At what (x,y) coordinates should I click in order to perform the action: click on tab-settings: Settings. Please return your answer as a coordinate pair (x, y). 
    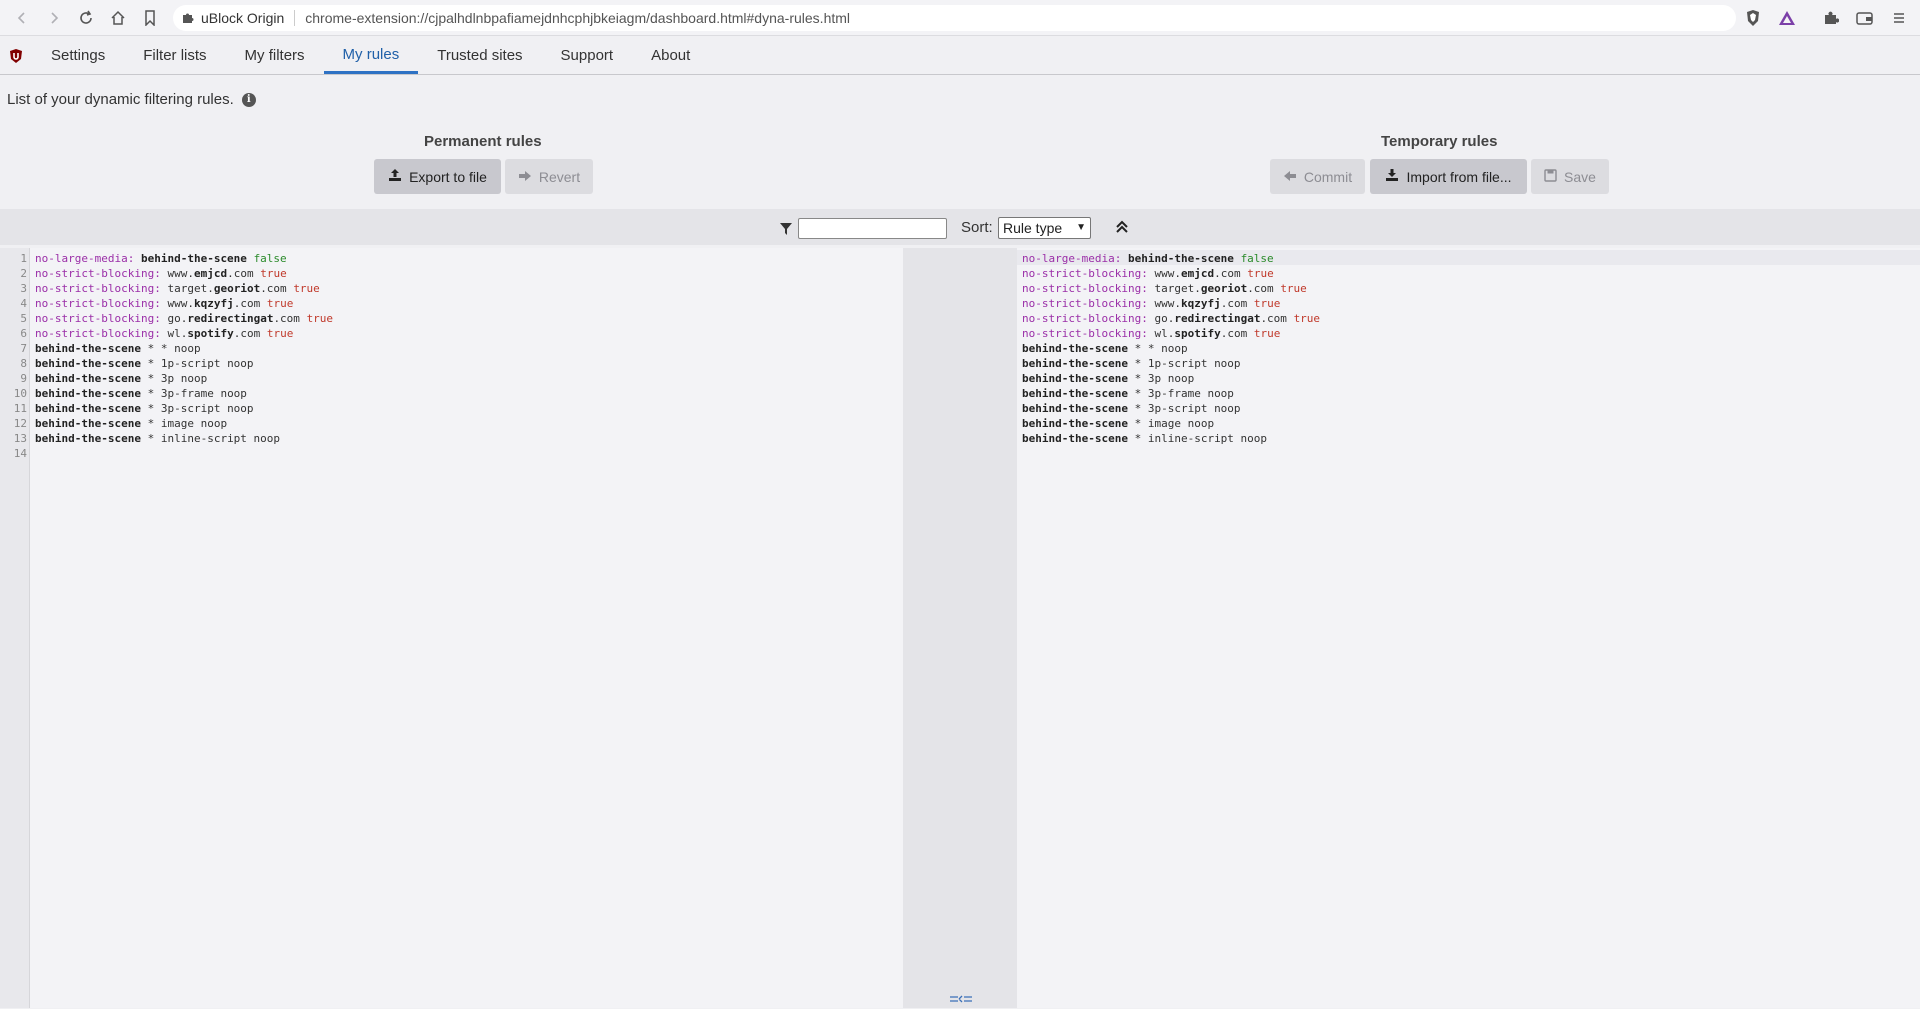
    Looking at the image, I should click on (78, 55).